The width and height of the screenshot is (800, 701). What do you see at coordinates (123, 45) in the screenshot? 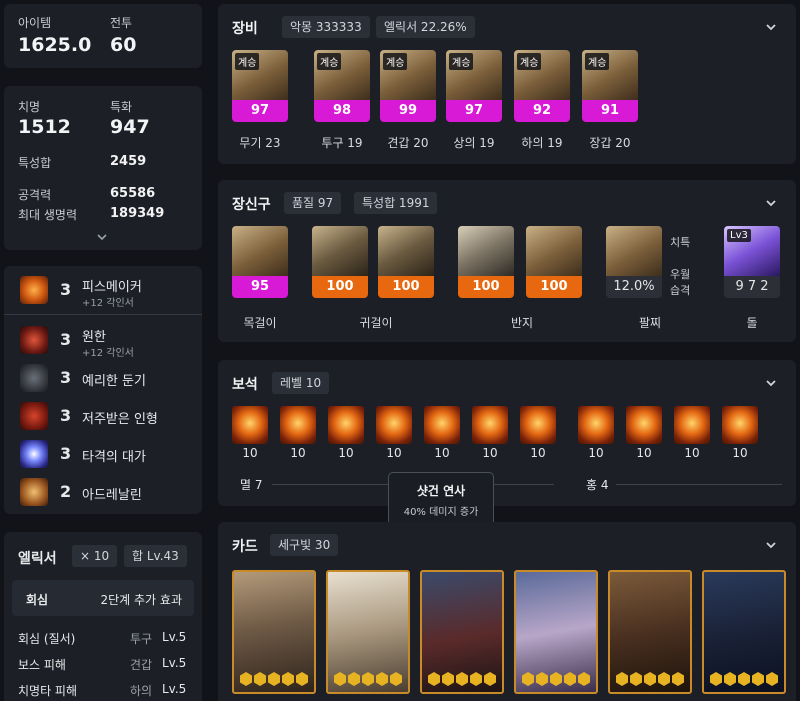
I see `combat-level-value: 60` at bounding box center [123, 45].